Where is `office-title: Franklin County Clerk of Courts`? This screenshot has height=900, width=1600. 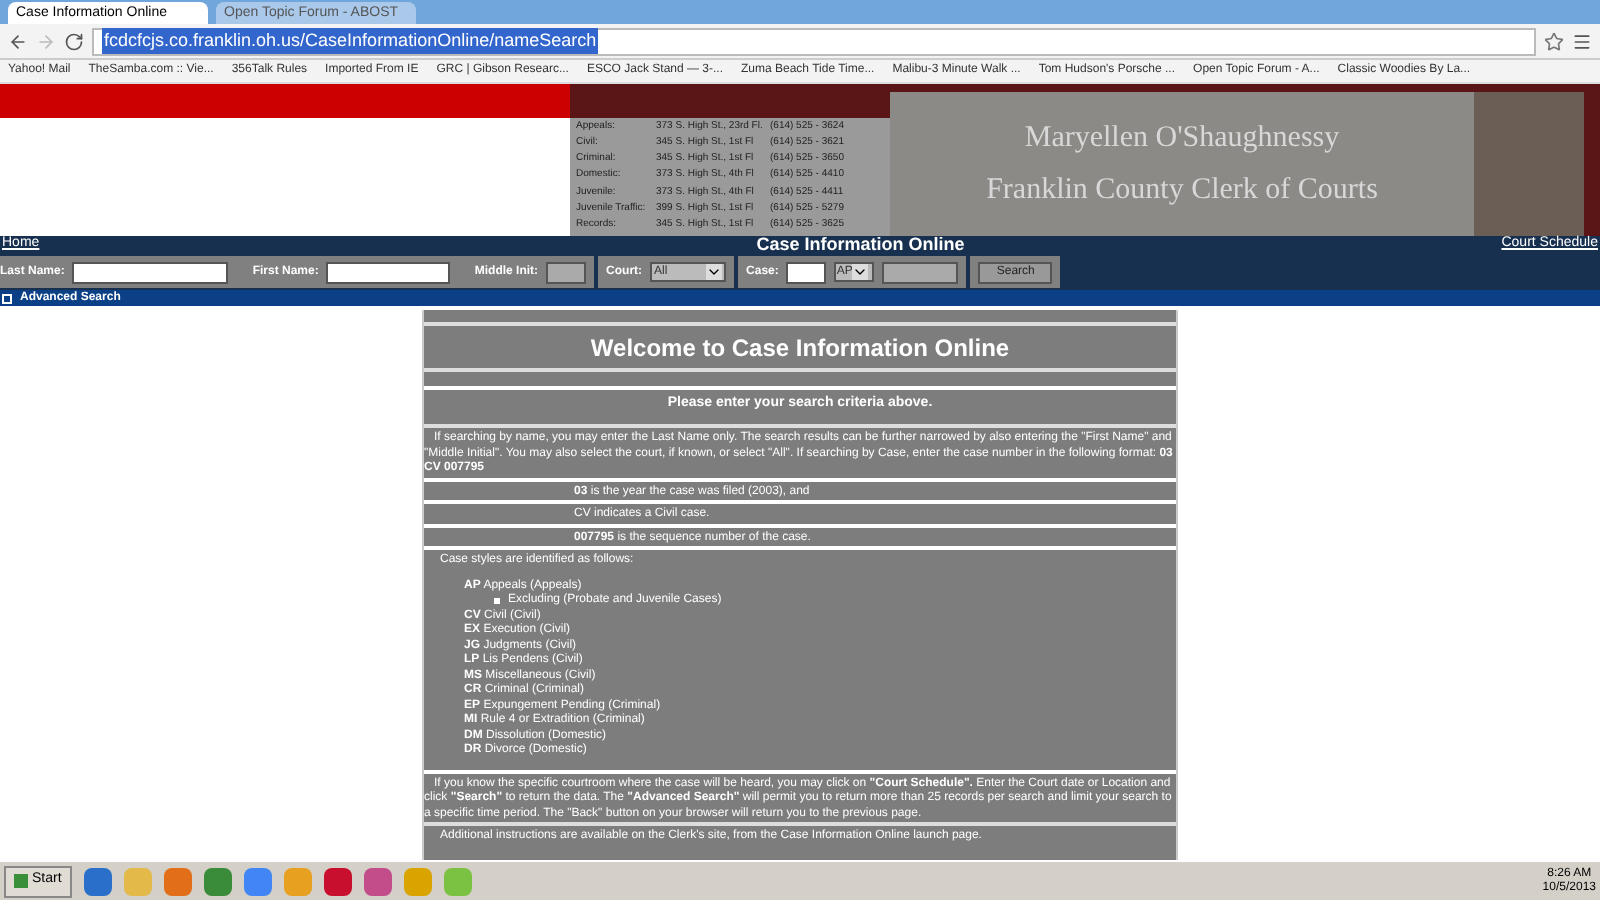
office-title: Franklin County Clerk of Courts is located at coordinates (1182, 191).